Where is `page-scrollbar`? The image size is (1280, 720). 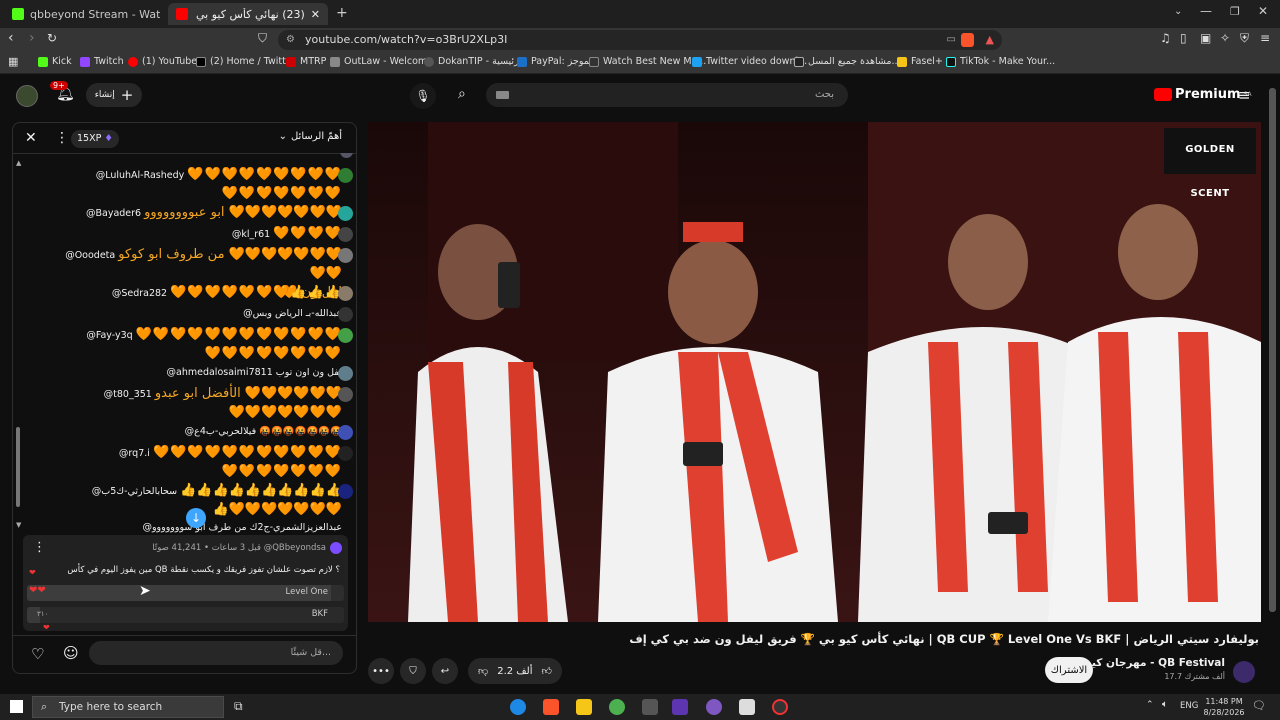 page-scrollbar is located at coordinates (1272, 350).